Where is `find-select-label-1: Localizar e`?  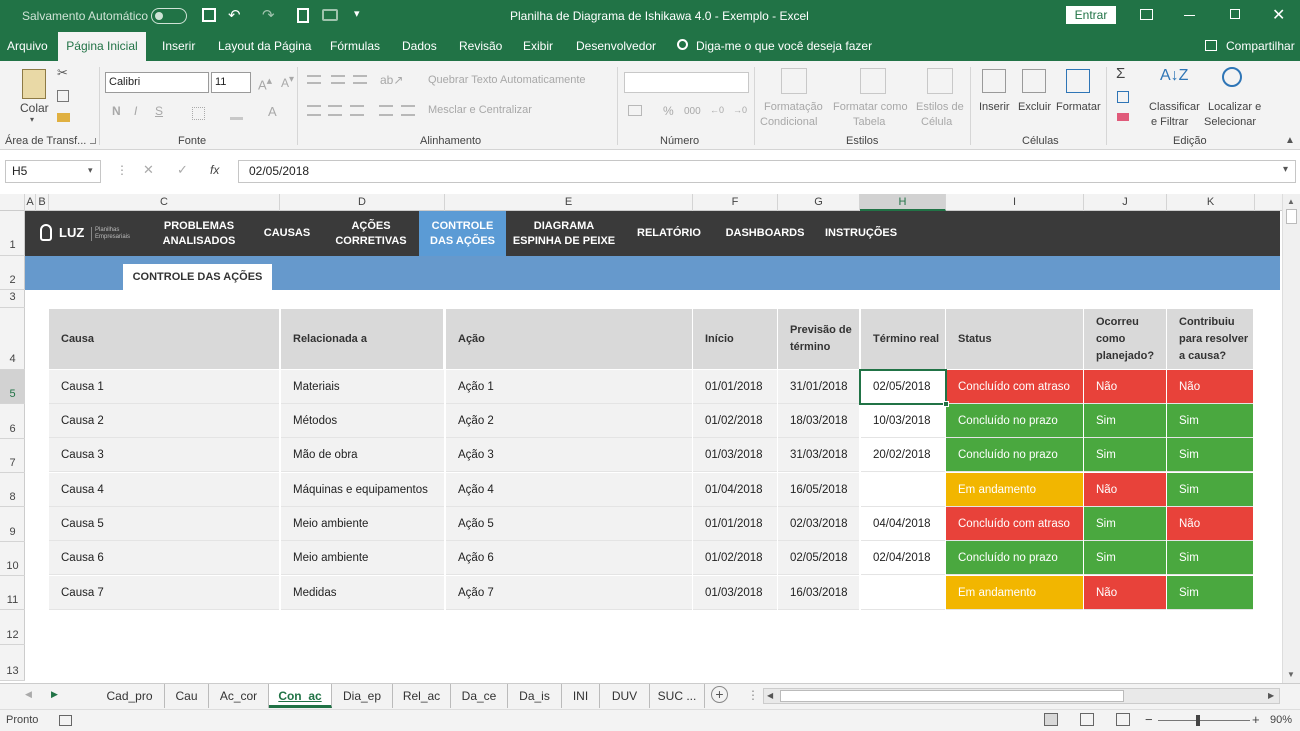 find-select-label-1: Localizar e is located at coordinates (1234, 107).